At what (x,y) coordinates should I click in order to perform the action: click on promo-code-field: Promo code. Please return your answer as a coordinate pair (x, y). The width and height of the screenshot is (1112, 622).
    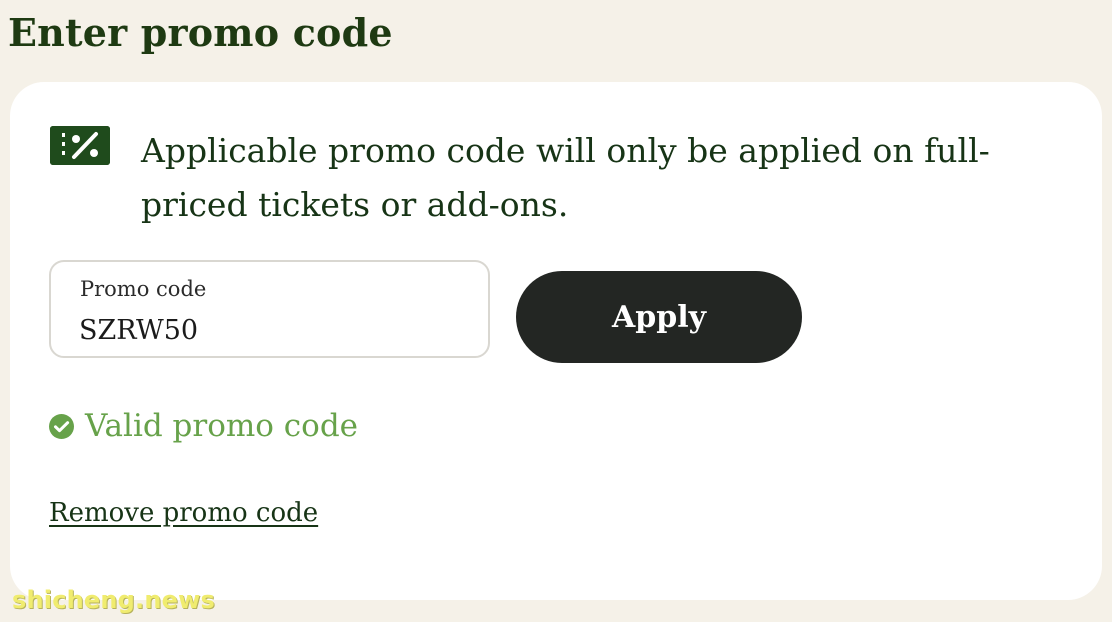
    Looking at the image, I should click on (269, 309).